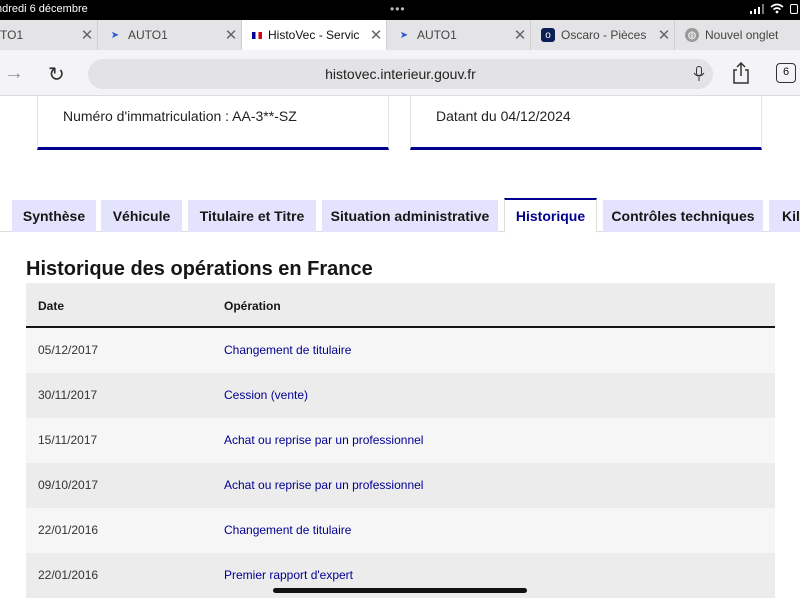  I want to click on report-date: Datant du 04/12/2024, so click(503, 116).